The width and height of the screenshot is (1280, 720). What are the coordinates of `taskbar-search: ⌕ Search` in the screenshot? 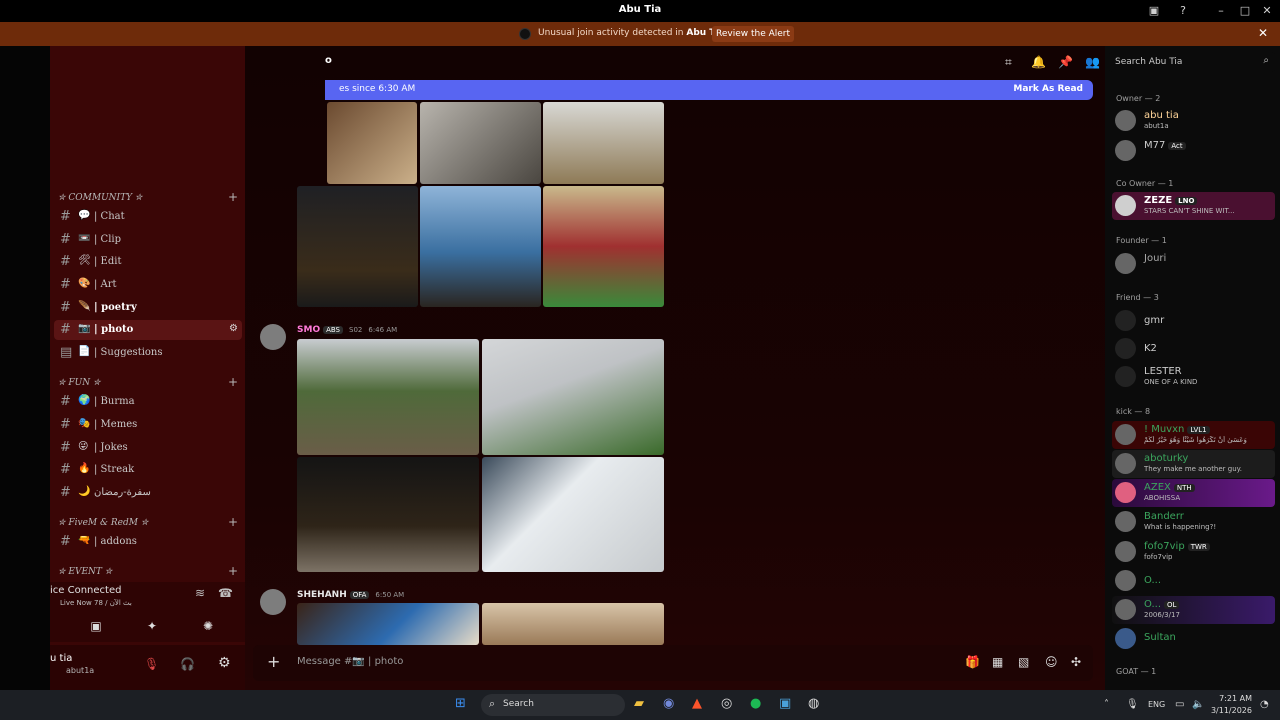 It's located at (553, 705).